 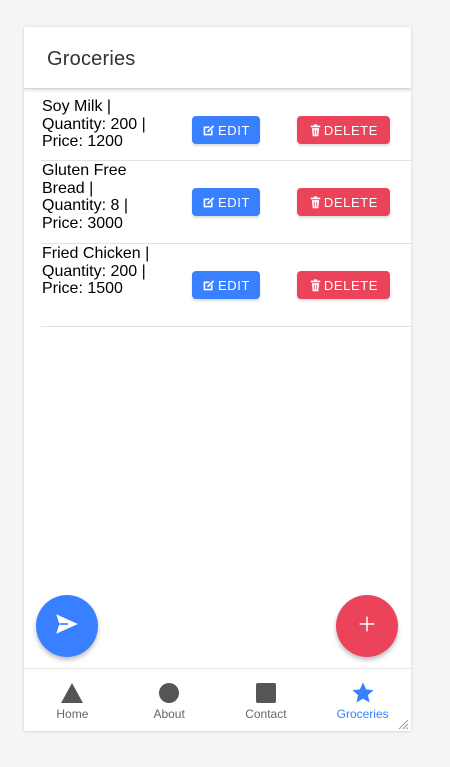 I want to click on triangle-icon, so click(x=72, y=693).